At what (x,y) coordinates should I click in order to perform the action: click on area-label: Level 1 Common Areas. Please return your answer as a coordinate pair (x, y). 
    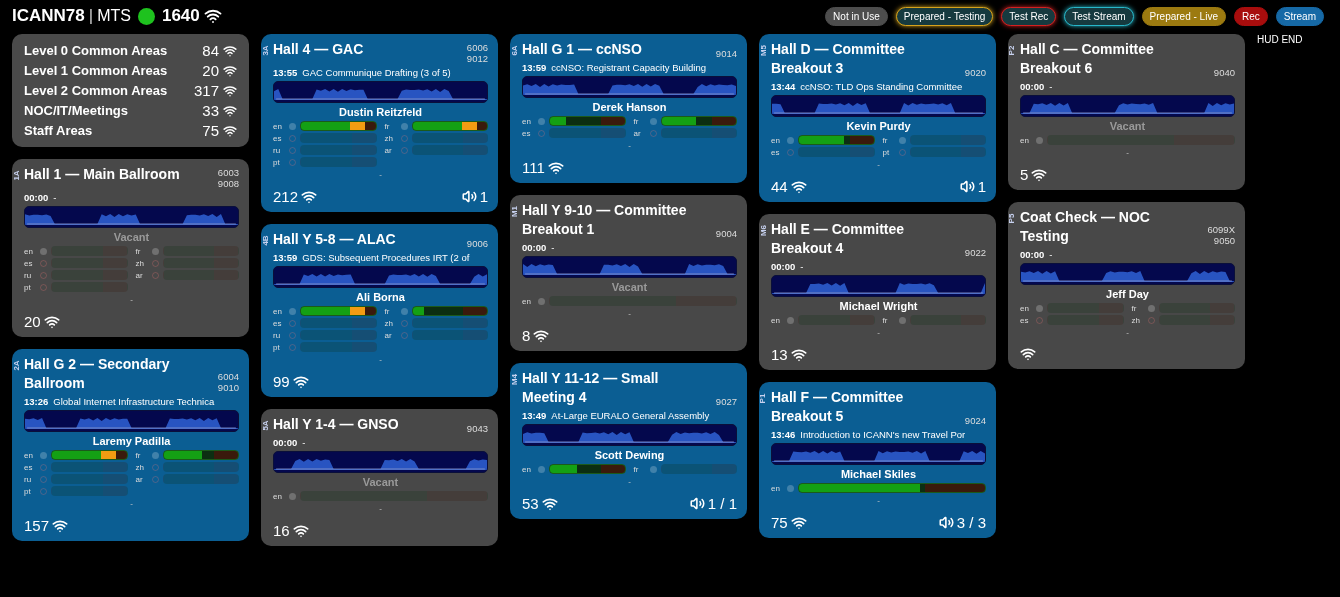
    Looking at the image, I should click on (96, 70).